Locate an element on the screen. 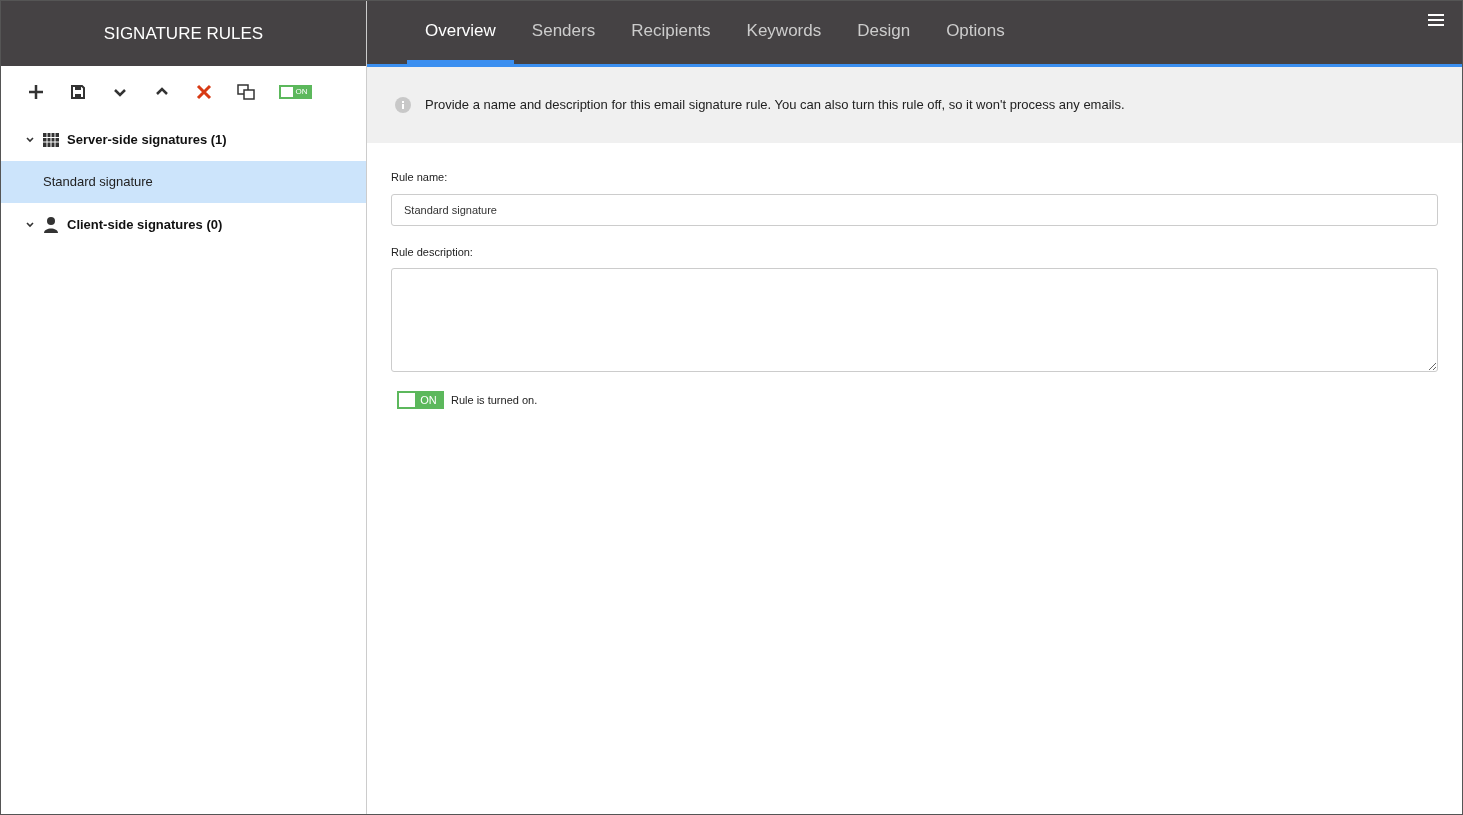 This screenshot has width=1463, height=815. field-label: Rule description: is located at coordinates (432, 252).